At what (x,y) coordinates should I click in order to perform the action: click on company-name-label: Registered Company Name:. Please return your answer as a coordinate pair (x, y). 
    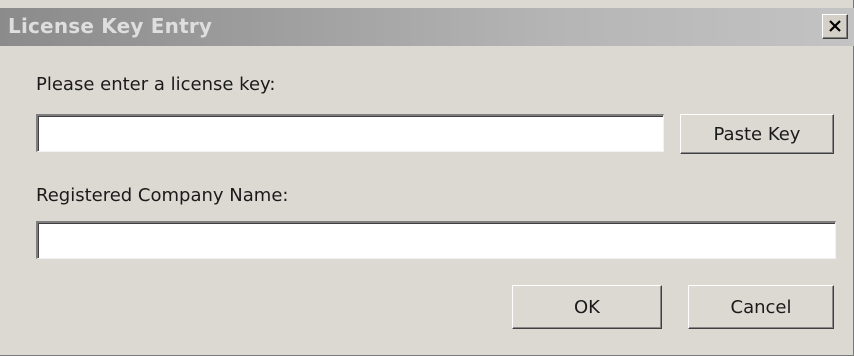
    Looking at the image, I should click on (162, 195).